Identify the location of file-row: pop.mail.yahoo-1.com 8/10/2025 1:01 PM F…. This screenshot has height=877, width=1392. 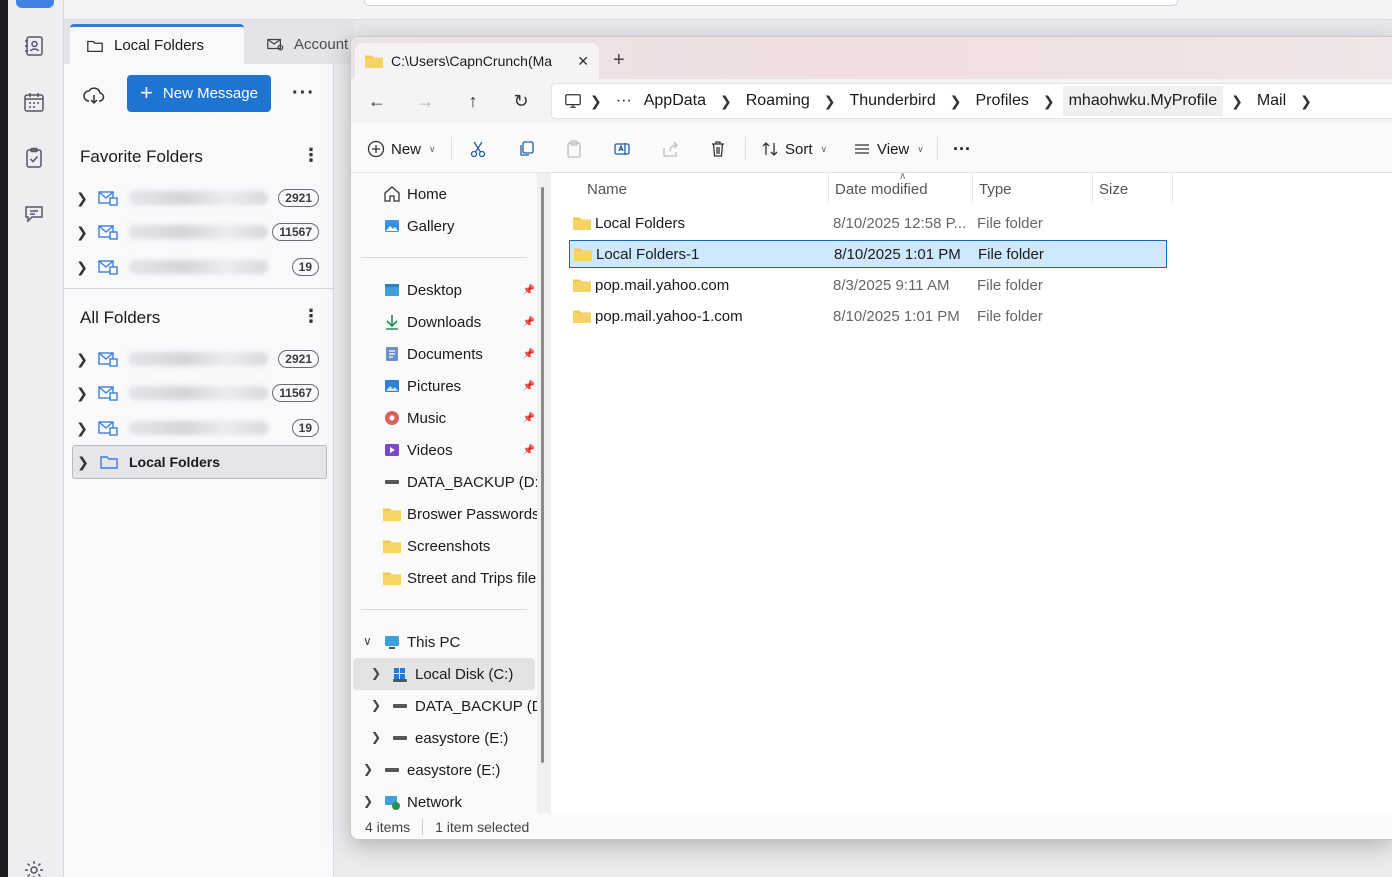
(868, 316).